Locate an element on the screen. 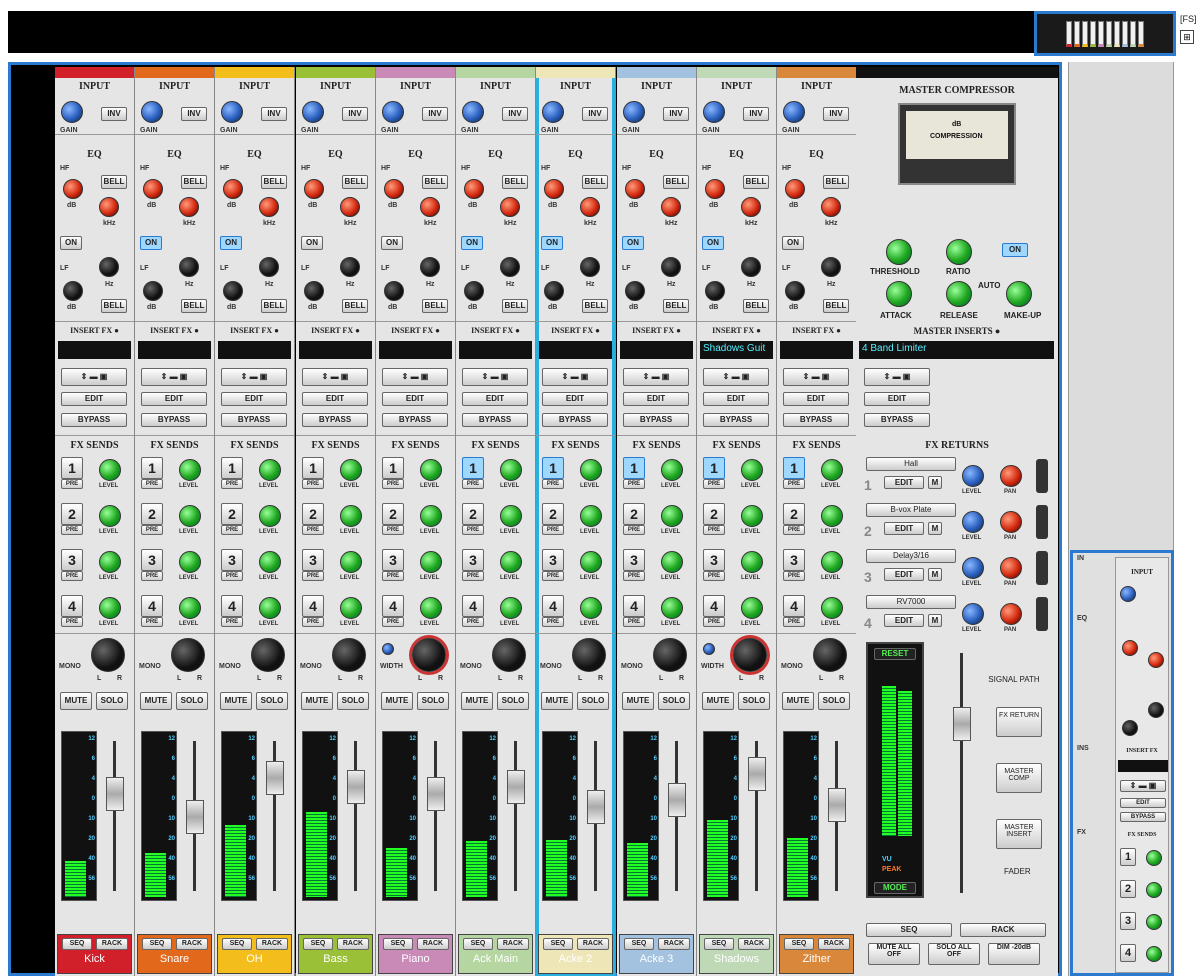 This screenshot has height=979, width=1204. signal-path-master_comp: MASTER COMP is located at coordinates (1019, 778).